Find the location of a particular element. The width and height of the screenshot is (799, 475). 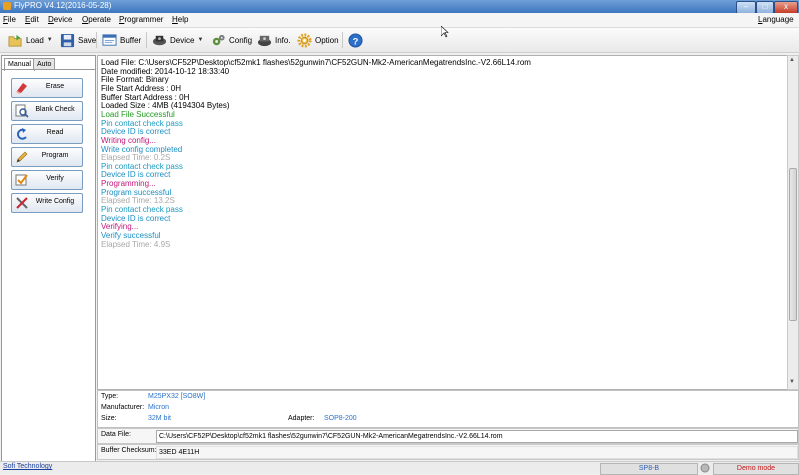

manufacturer-value: Micron is located at coordinates (159, 407).